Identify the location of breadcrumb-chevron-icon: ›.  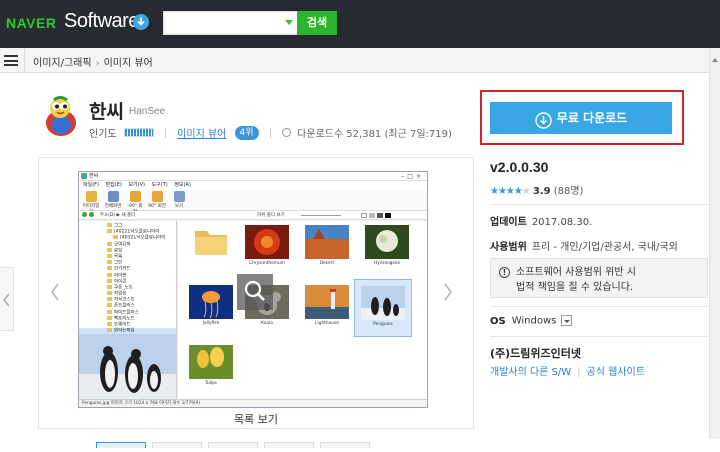
(97, 63).